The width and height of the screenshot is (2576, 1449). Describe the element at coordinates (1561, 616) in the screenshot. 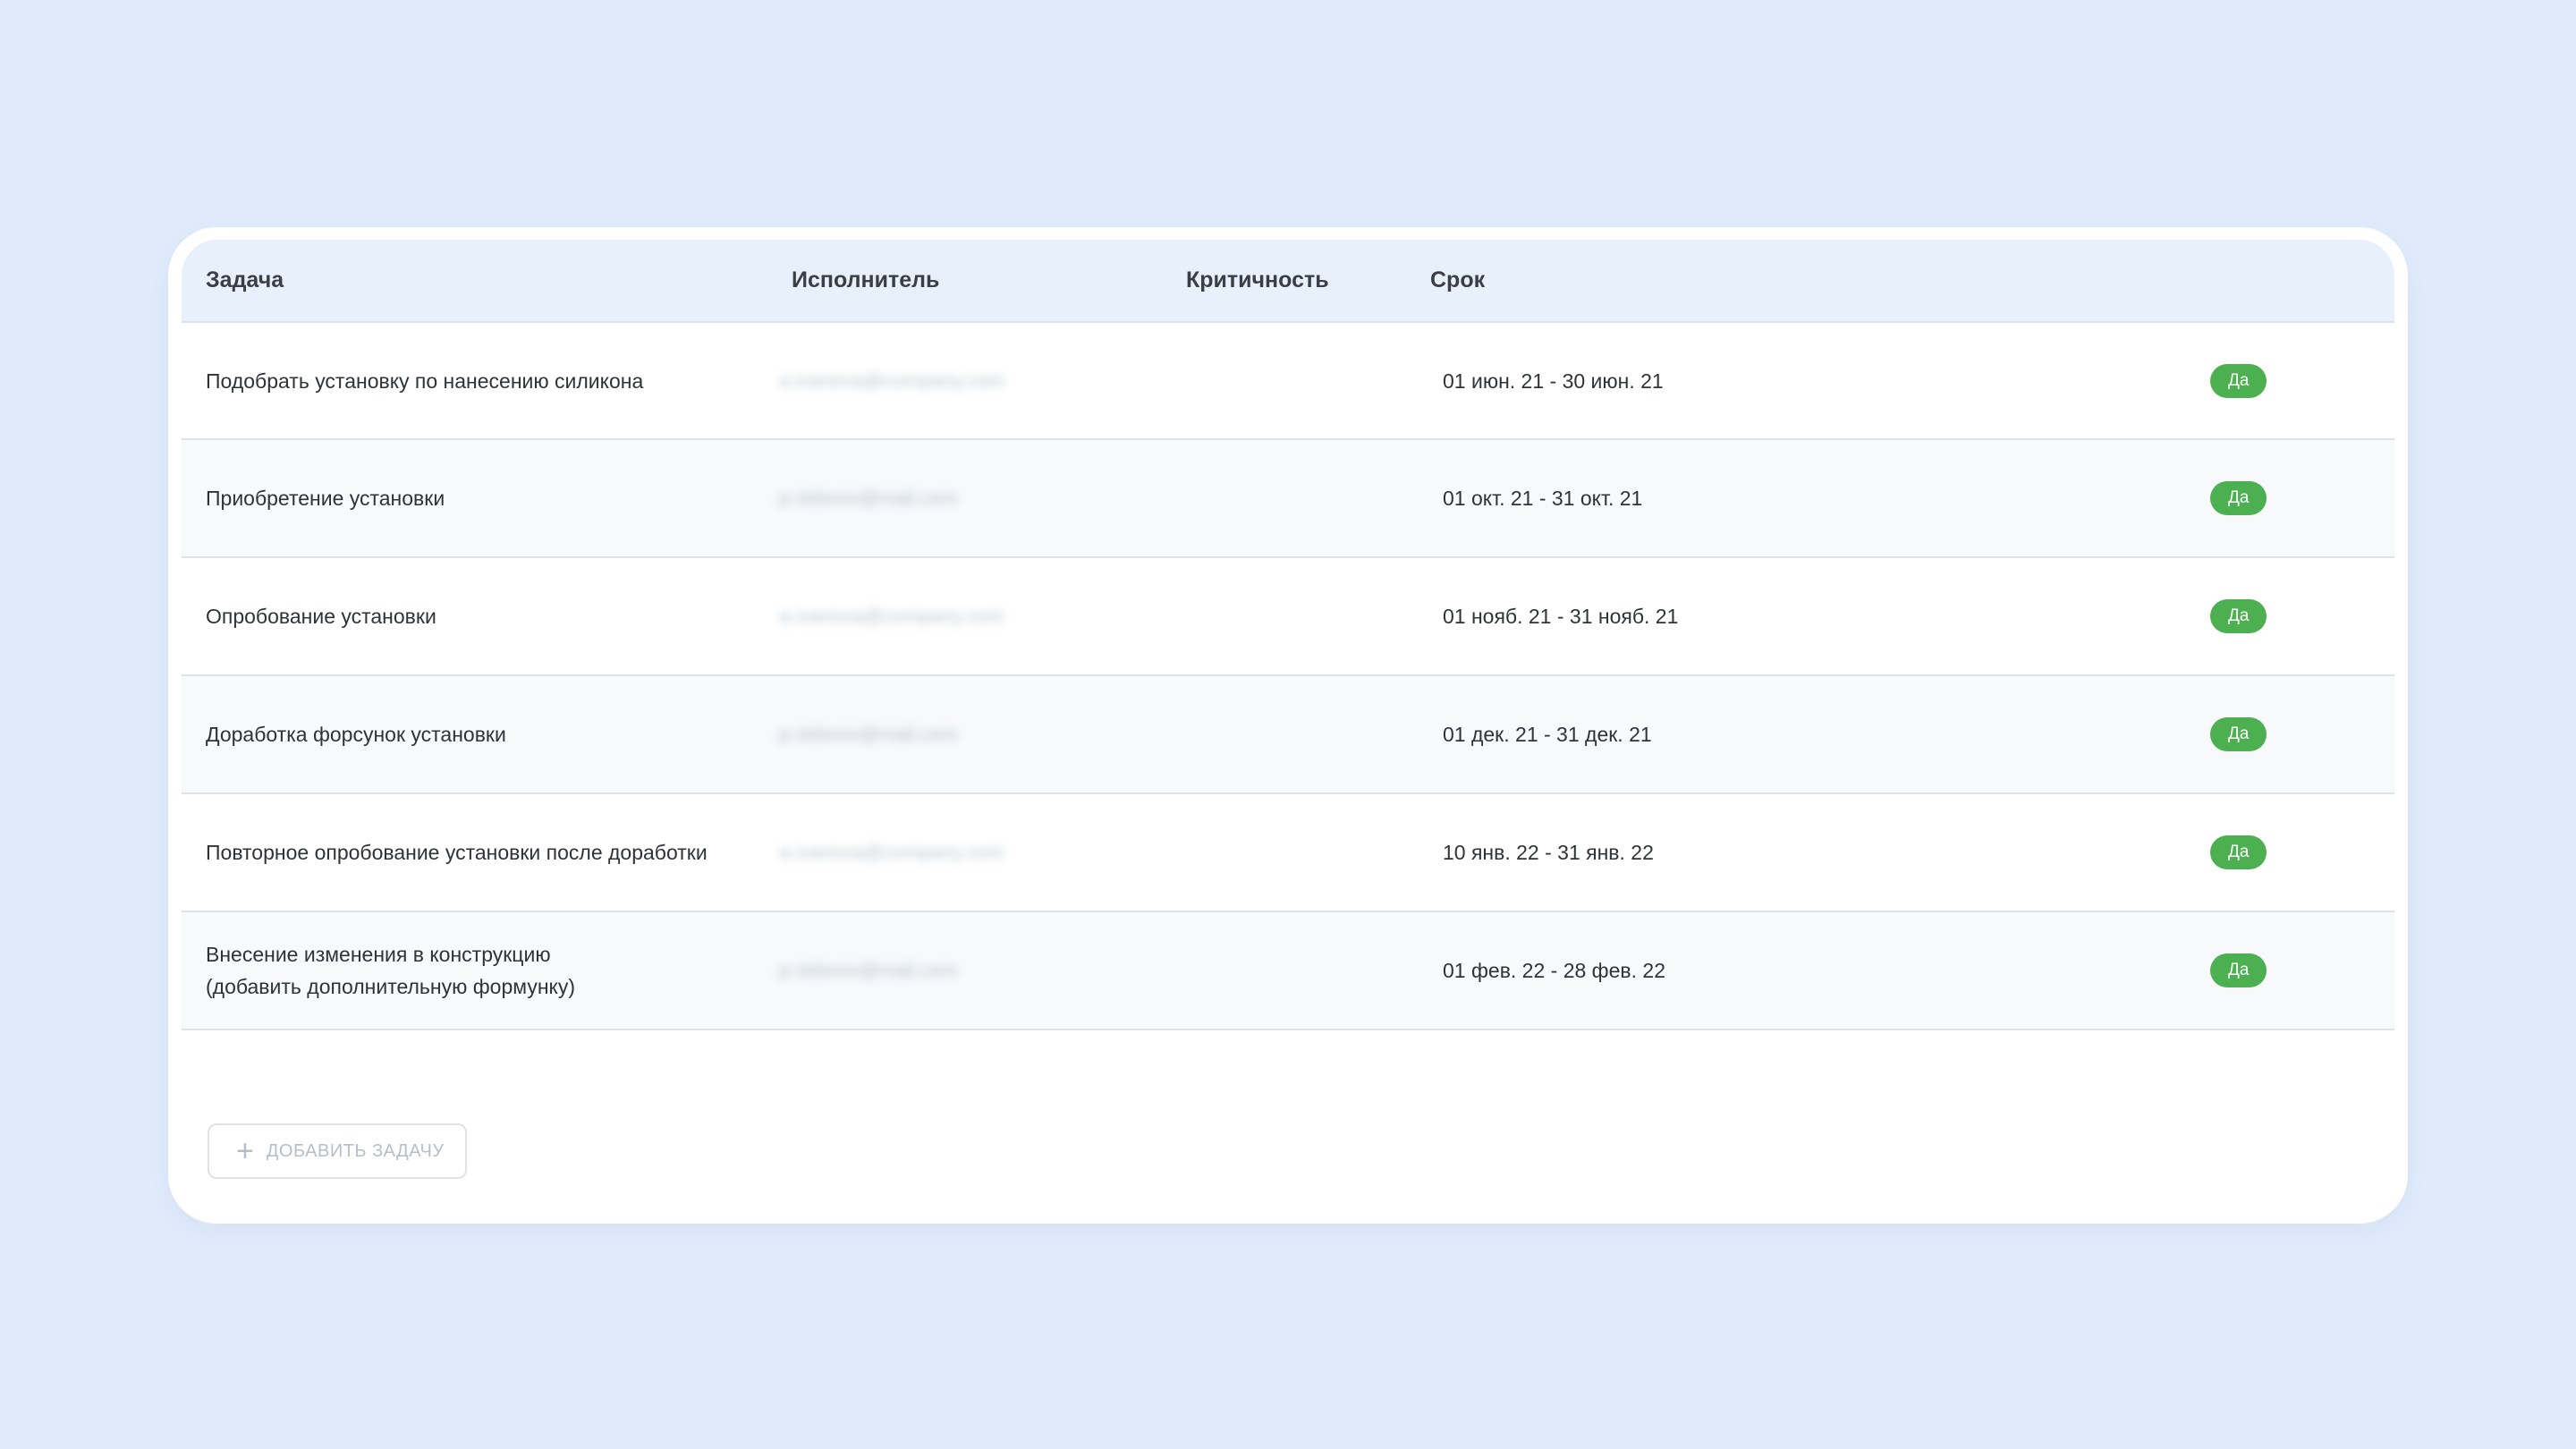

I see `deadline-cell: 01 нояб. 21 - 31 нояб. 21` at that location.